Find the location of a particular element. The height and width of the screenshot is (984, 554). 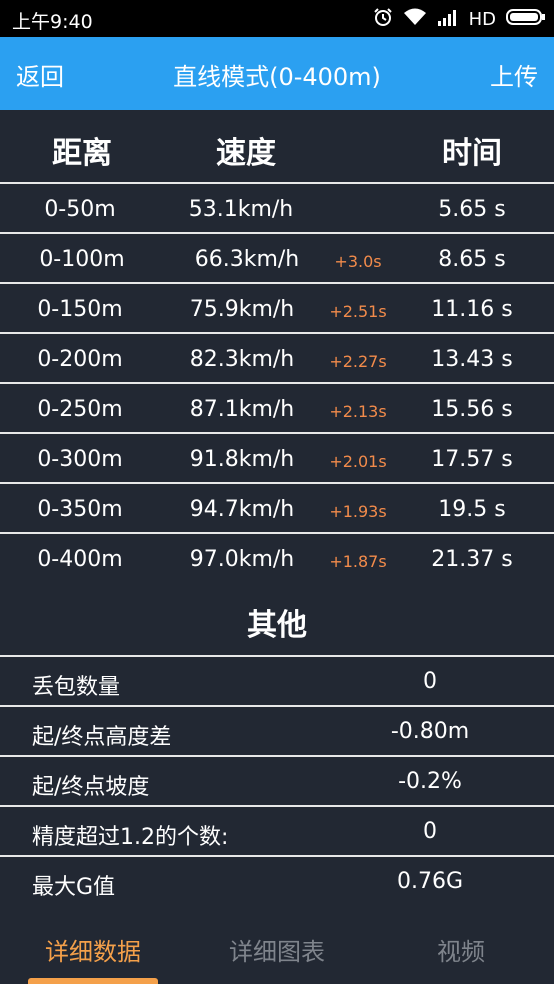

row-time: 19.5 s is located at coordinates (472, 509).